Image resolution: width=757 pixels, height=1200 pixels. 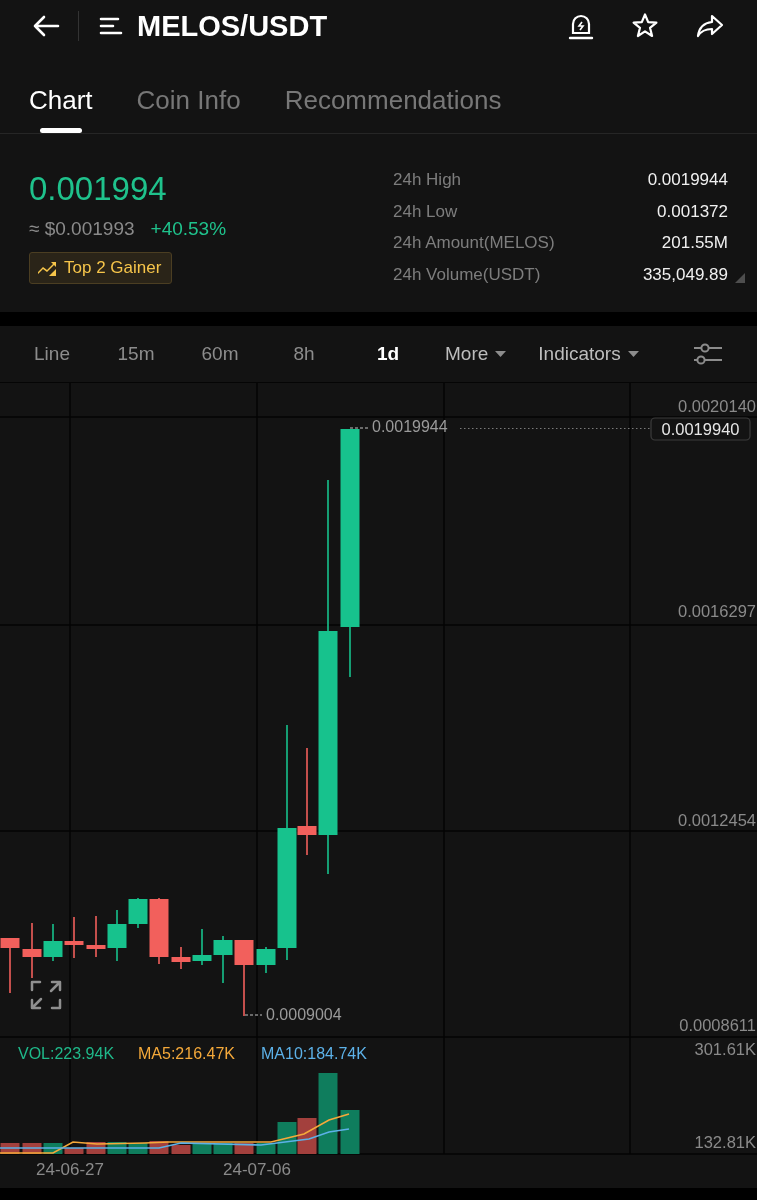 I want to click on interval-tab: Line, so click(x=52, y=354).